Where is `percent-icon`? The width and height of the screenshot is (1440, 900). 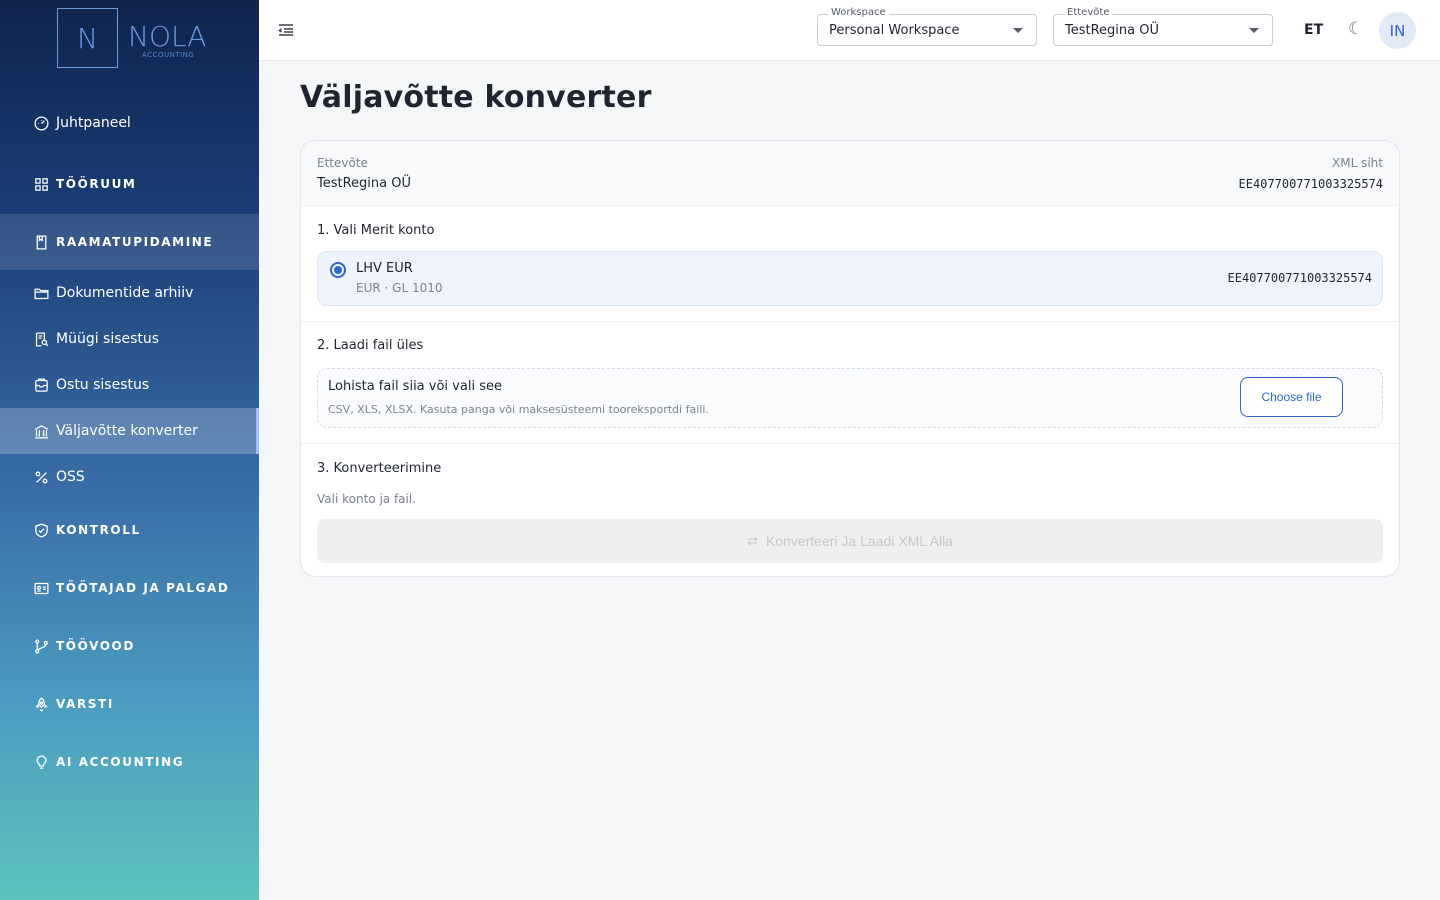 percent-icon is located at coordinates (41, 477).